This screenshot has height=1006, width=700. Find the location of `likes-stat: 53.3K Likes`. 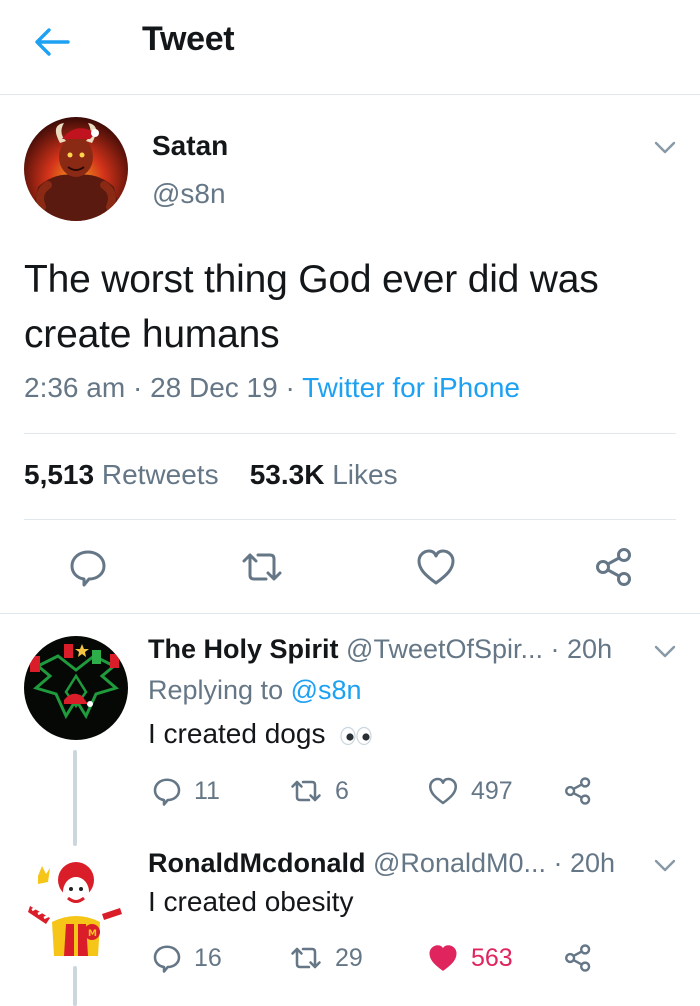

likes-stat: 53.3K Likes is located at coordinates (324, 474).